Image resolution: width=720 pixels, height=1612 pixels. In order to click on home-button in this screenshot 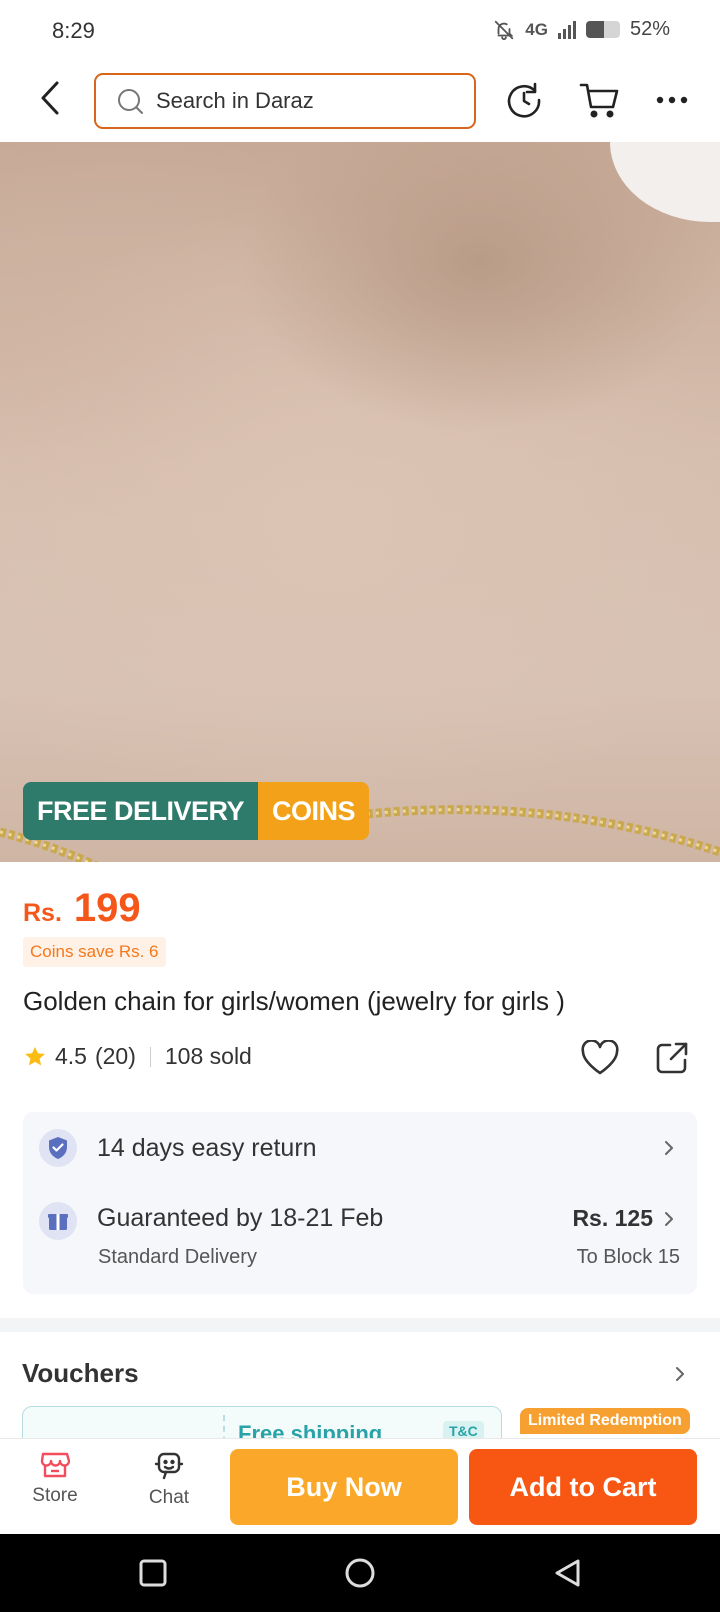, I will do `click(360, 1573)`.